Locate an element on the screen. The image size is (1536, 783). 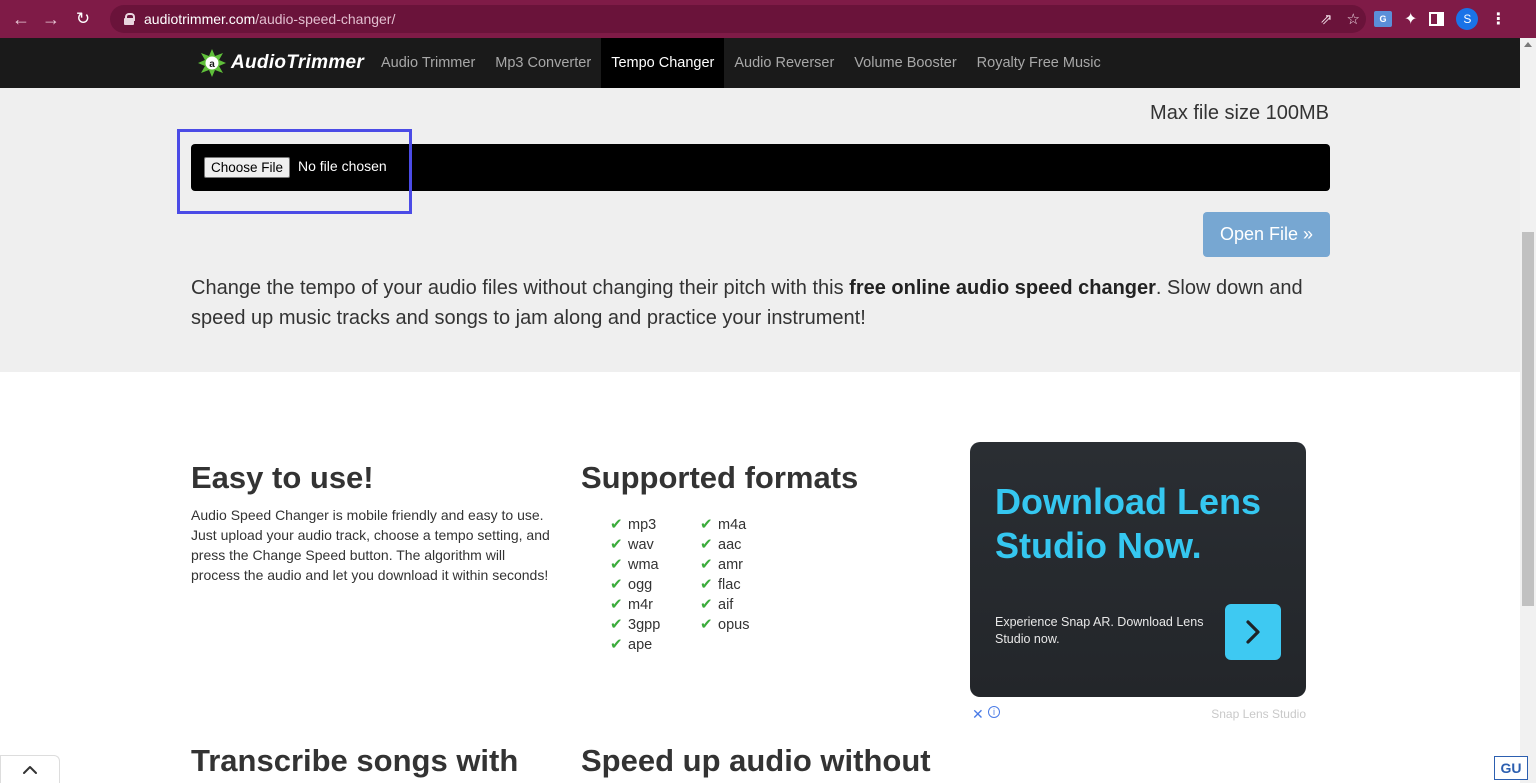
logo-mark-icon: a is located at coordinates (212, 63).